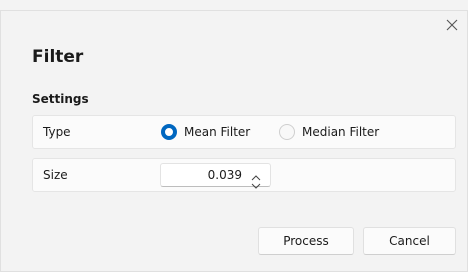  Describe the element at coordinates (256, 182) in the screenshot. I see `chevron-down-icon` at that location.